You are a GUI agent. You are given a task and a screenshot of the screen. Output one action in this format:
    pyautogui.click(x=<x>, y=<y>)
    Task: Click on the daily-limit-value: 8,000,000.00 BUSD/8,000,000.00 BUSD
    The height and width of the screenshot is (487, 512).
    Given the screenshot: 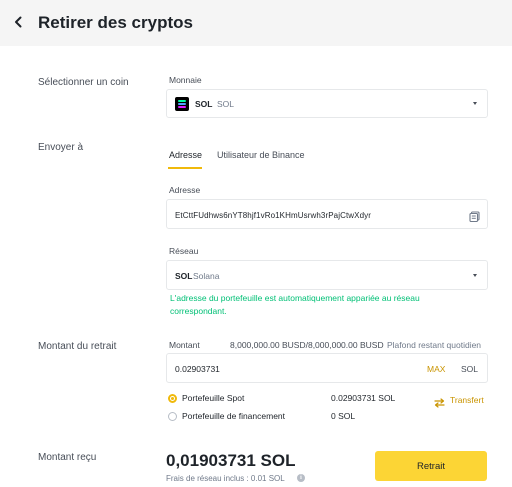 What is the action you would take?
    pyautogui.click(x=307, y=345)
    